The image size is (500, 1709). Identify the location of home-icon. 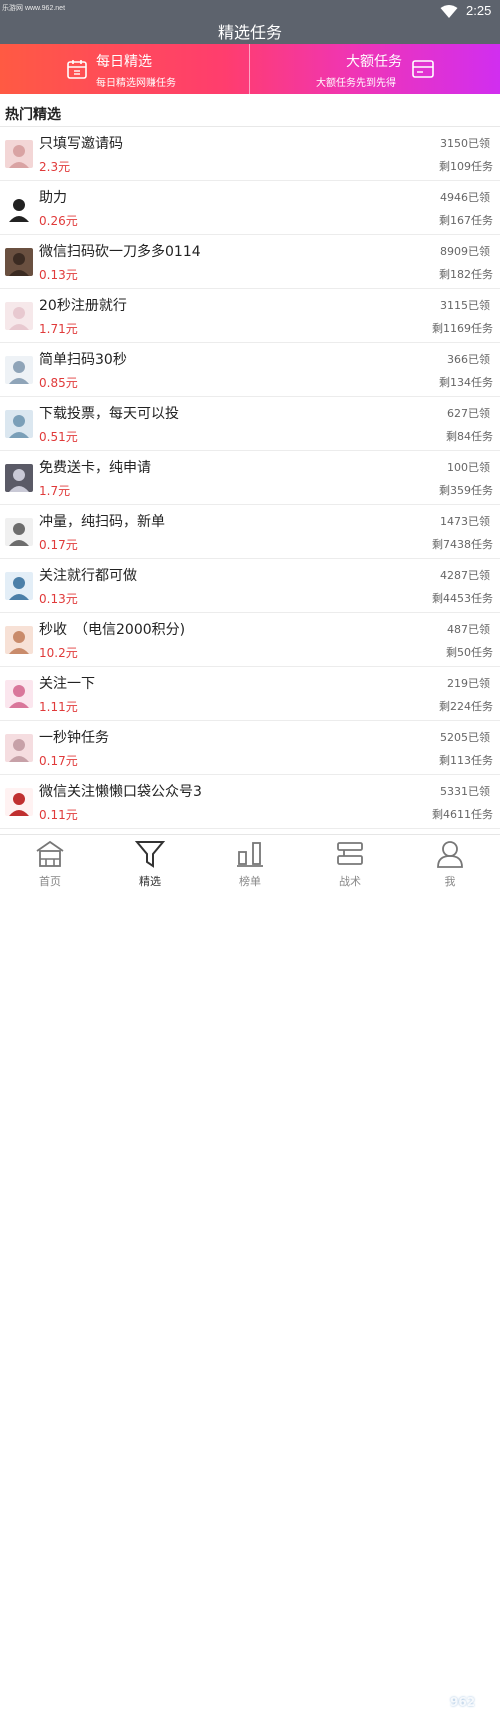
(50, 854).